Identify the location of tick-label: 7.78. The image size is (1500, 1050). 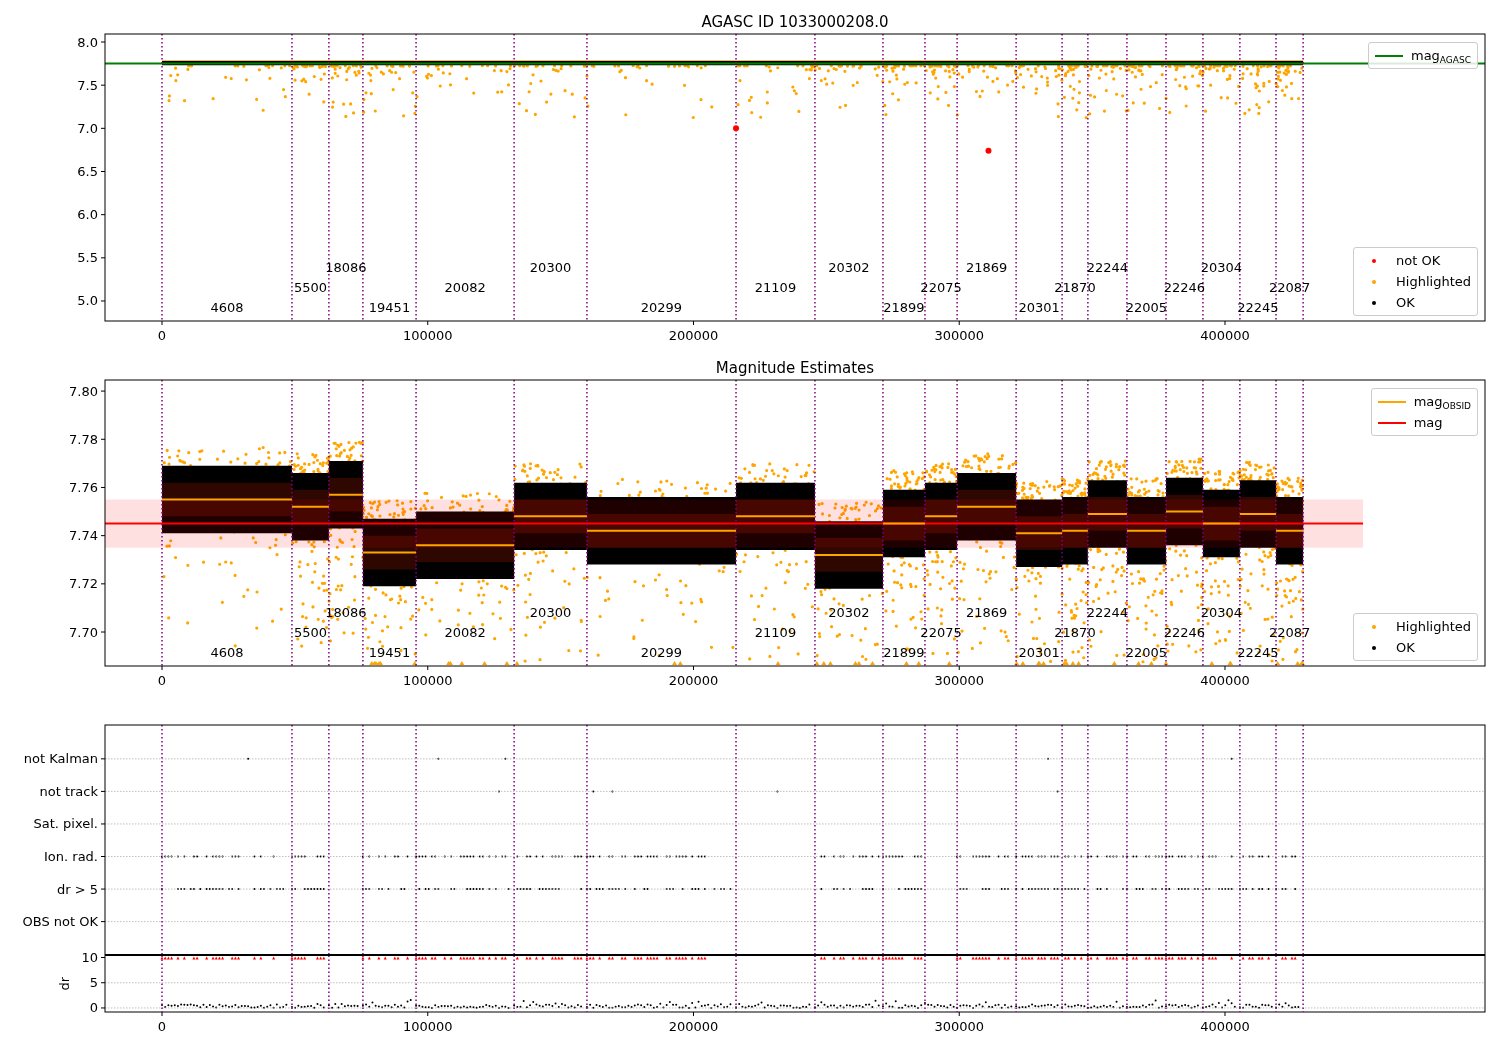
(83, 439).